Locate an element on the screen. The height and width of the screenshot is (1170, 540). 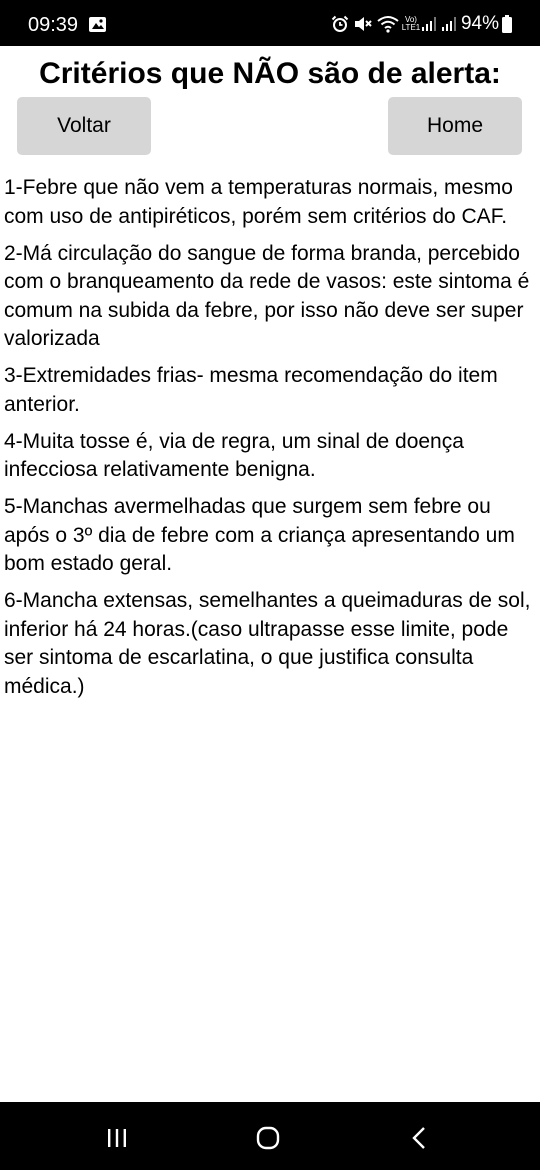
battery-percentage: 94% is located at coordinates (479, 23).